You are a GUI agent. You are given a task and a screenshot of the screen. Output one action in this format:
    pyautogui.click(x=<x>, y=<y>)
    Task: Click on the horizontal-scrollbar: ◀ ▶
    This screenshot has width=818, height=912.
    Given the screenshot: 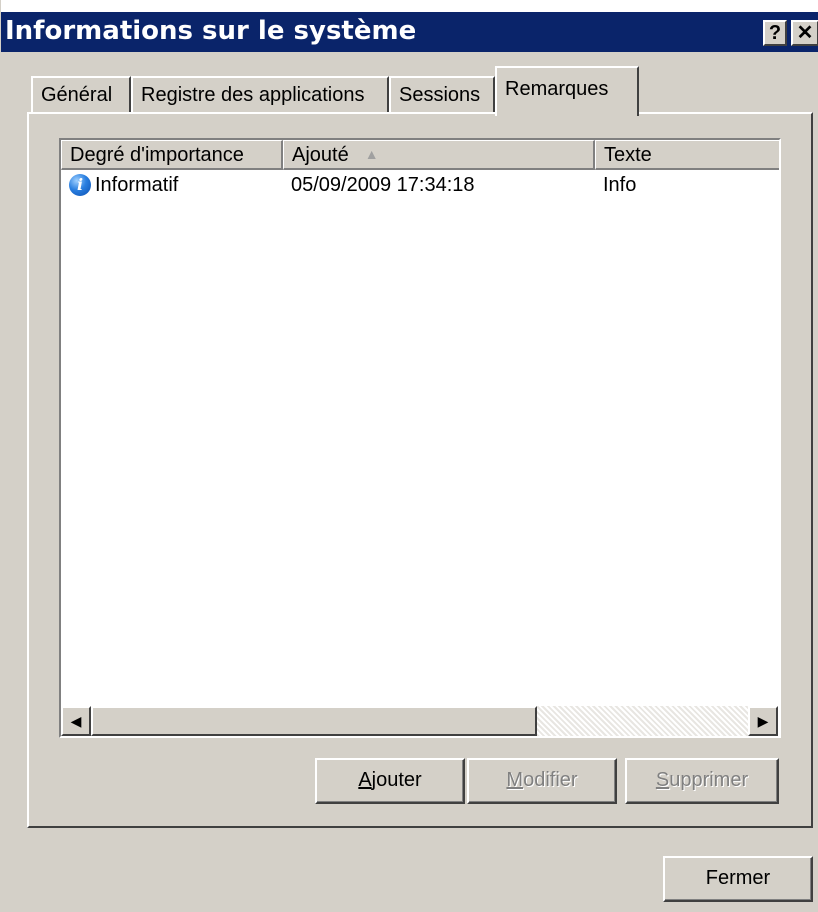 What is the action you would take?
    pyautogui.click(x=419, y=721)
    